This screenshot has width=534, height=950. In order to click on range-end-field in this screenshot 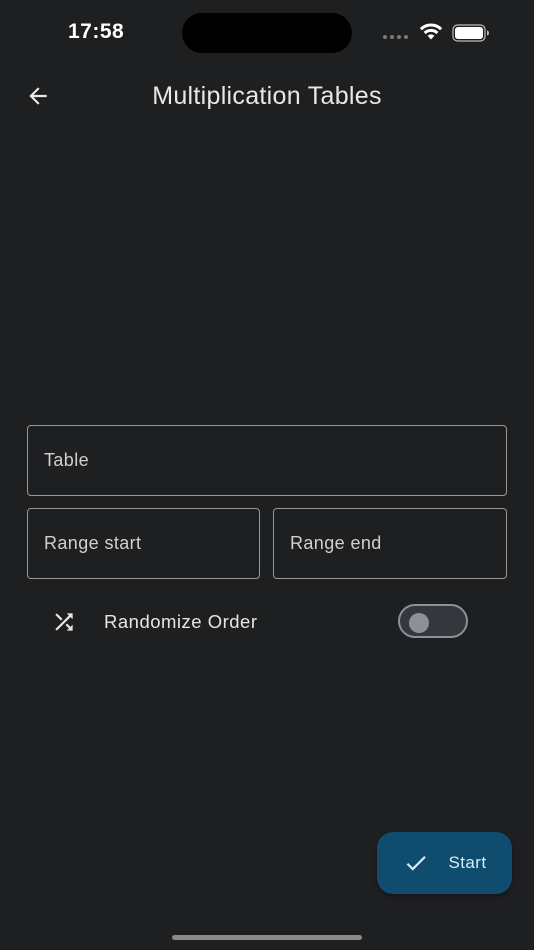, I will do `click(390, 543)`.